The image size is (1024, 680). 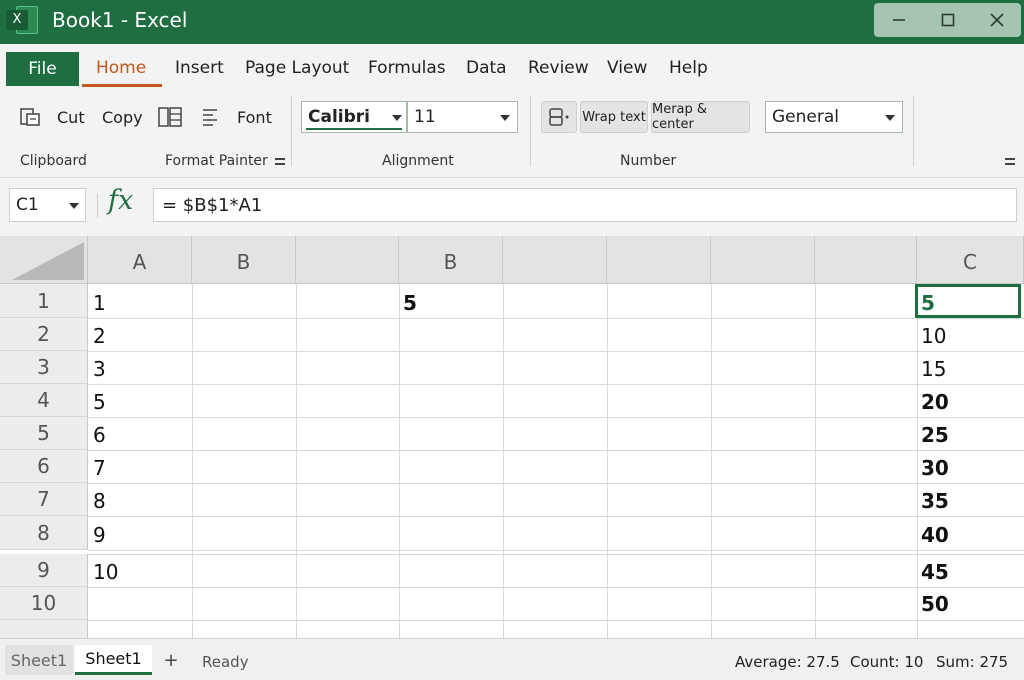 What do you see at coordinates (120, 20) in the screenshot?
I see `window-title: Book1 - Excel` at bounding box center [120, 20].